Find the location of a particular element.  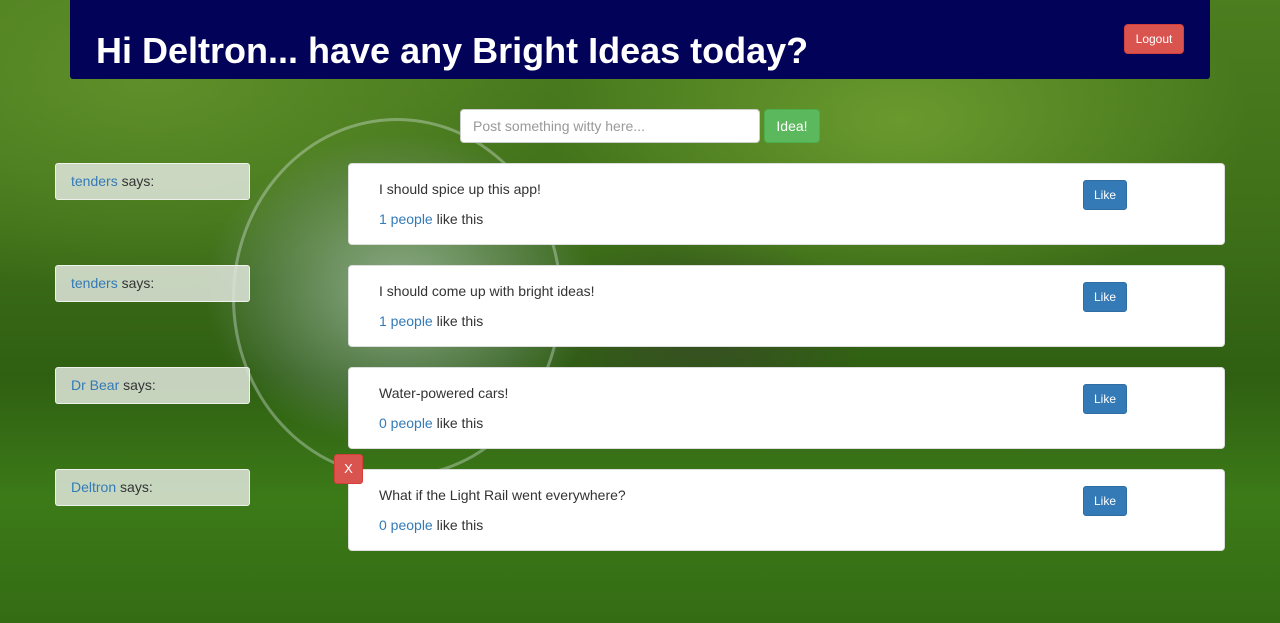

logout-button: Logout is located at coordinates (1154, 39).